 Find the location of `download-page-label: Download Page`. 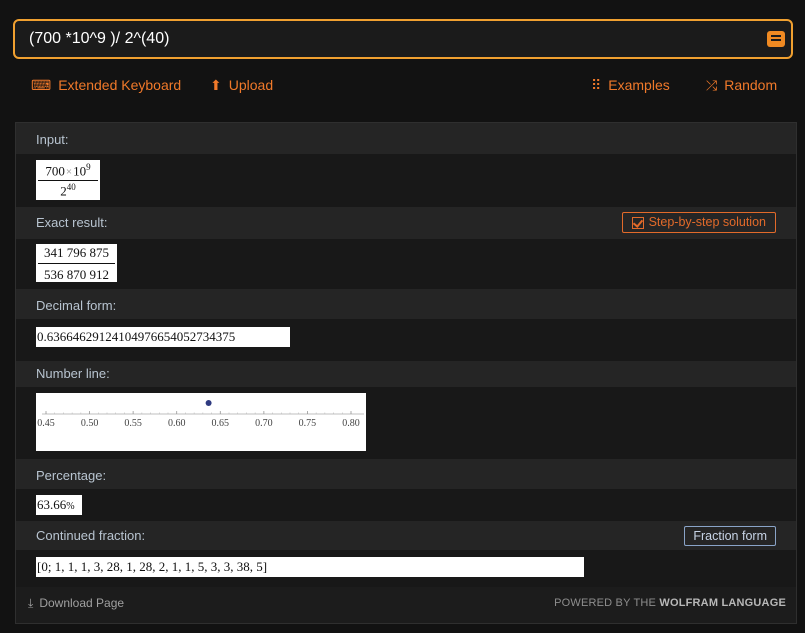

download-page-label: Download Page is located at coordinates (82, 603).